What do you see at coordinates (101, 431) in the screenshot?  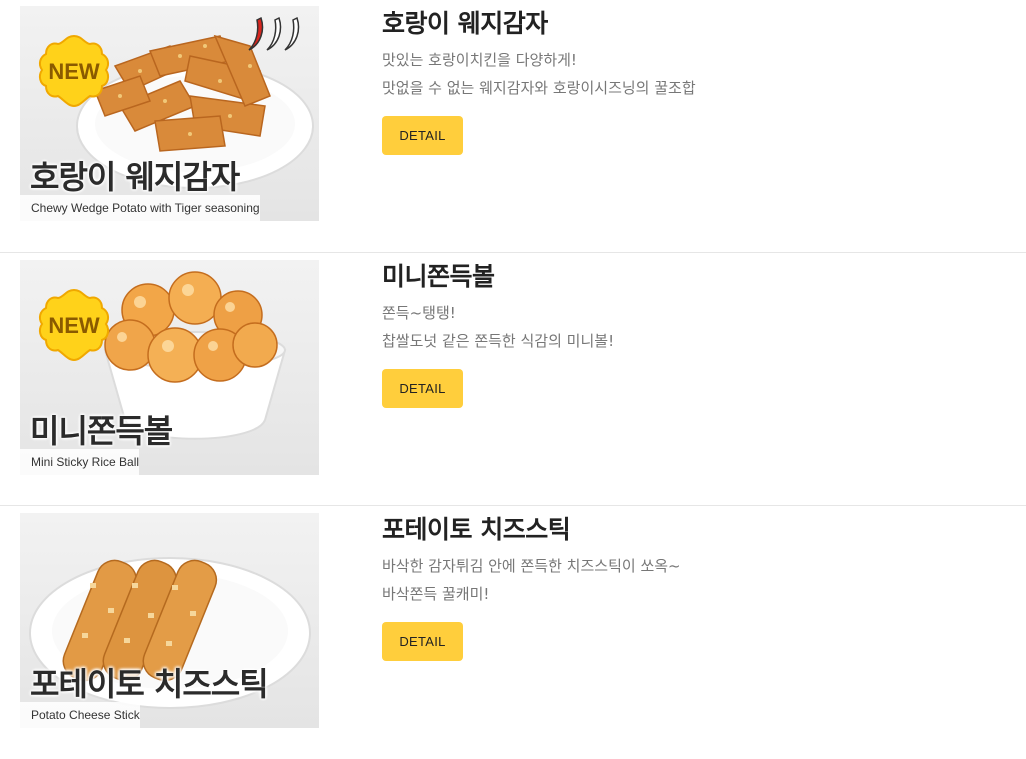 I see `image-title: 미니쫀득볼` at bounding box center [101, 431].